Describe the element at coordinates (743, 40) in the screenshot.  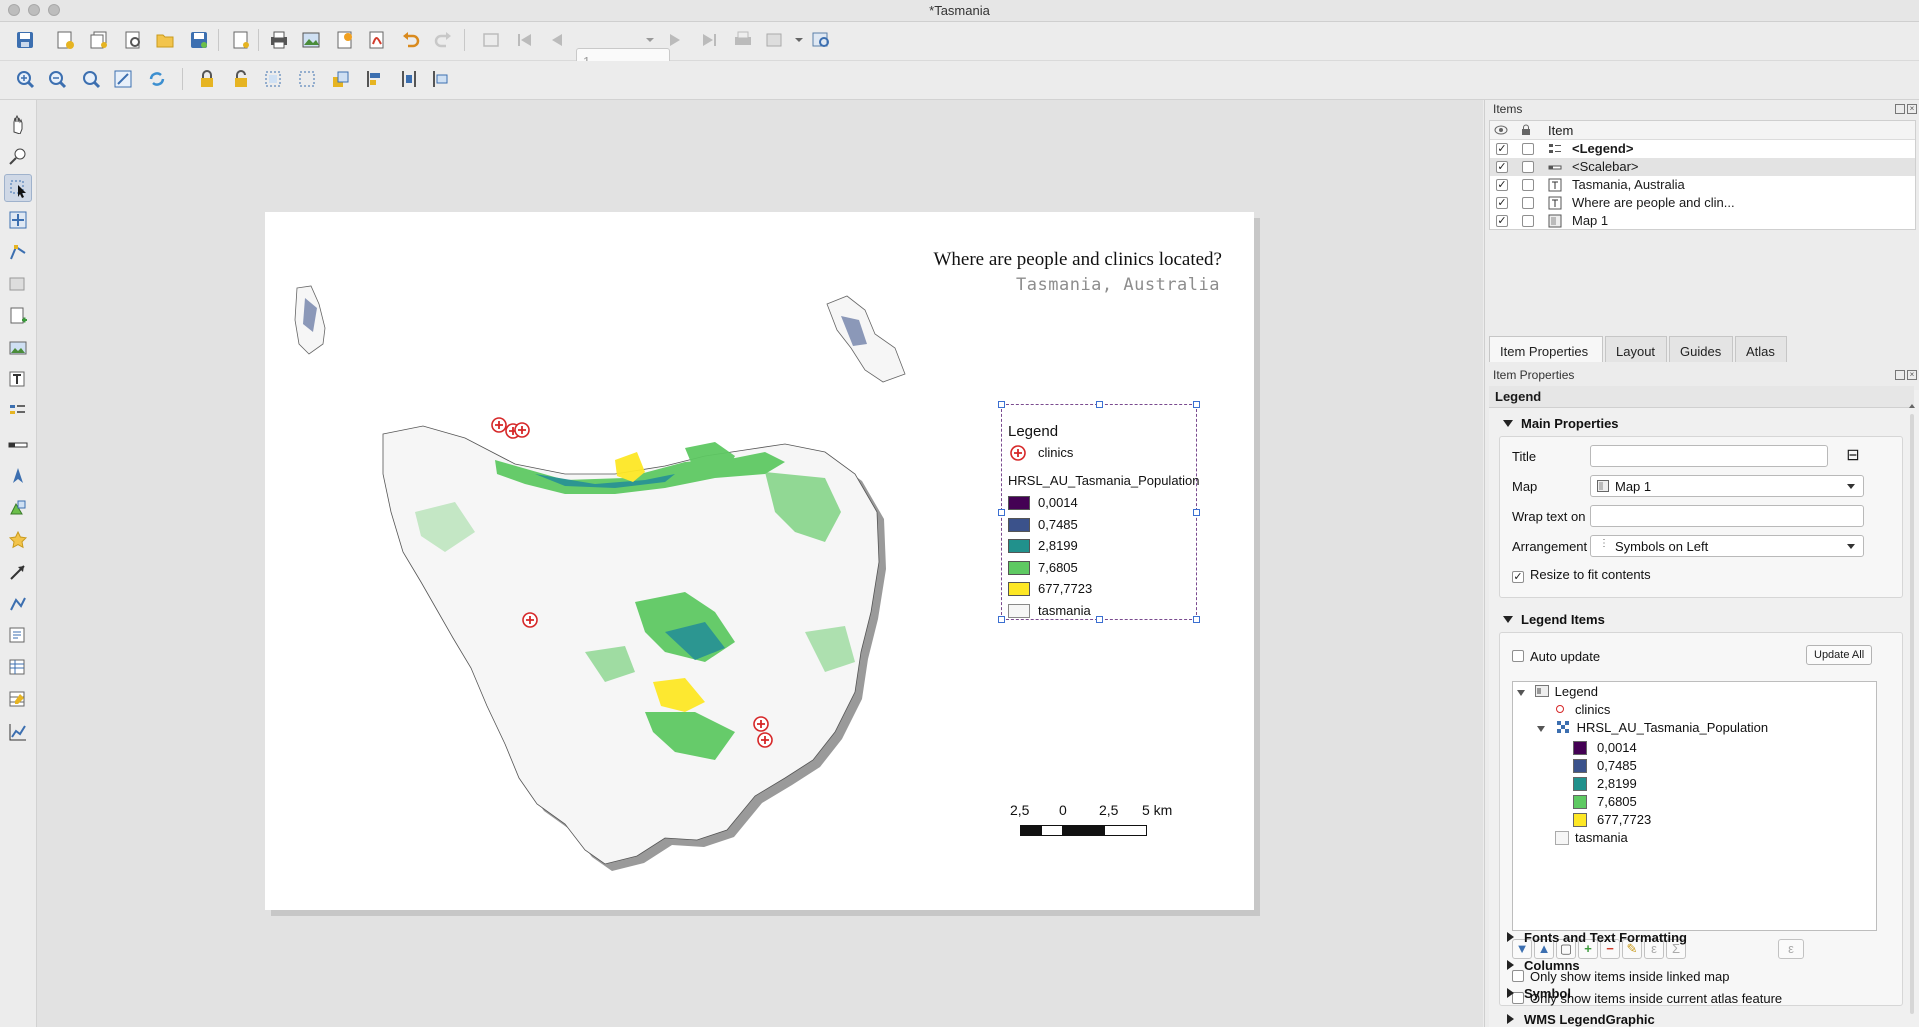
I see `print-atlas-icon` at that location.